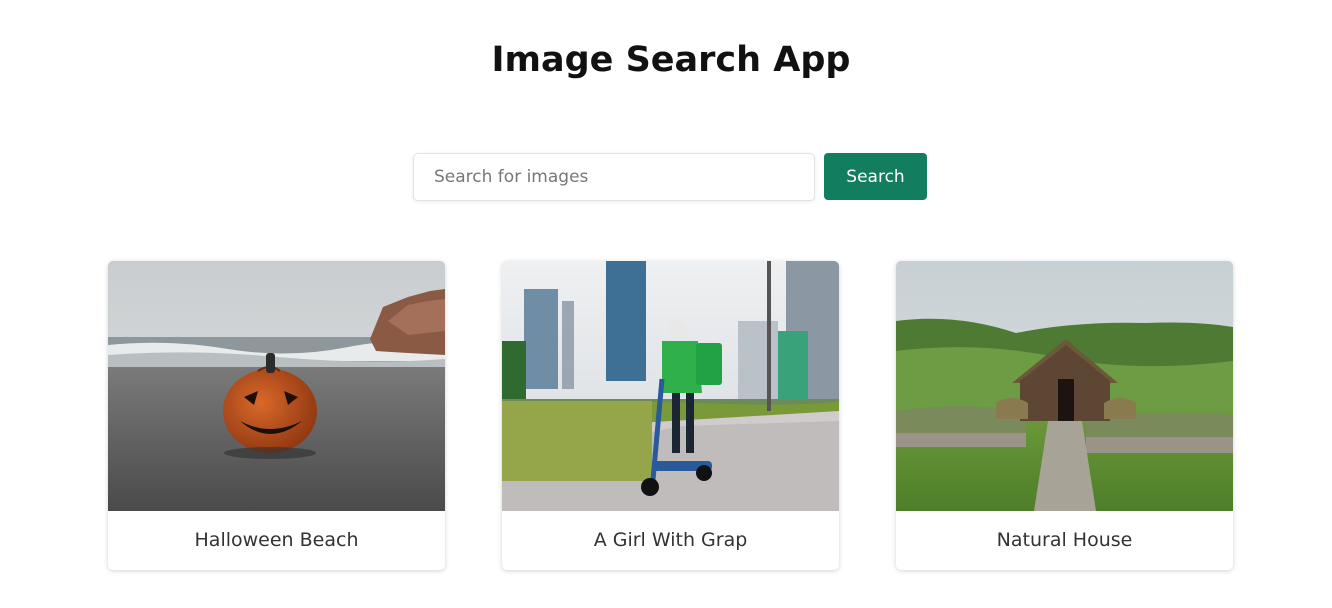  I want to click on result-caption: Halloween Beach, so click(276, 540).